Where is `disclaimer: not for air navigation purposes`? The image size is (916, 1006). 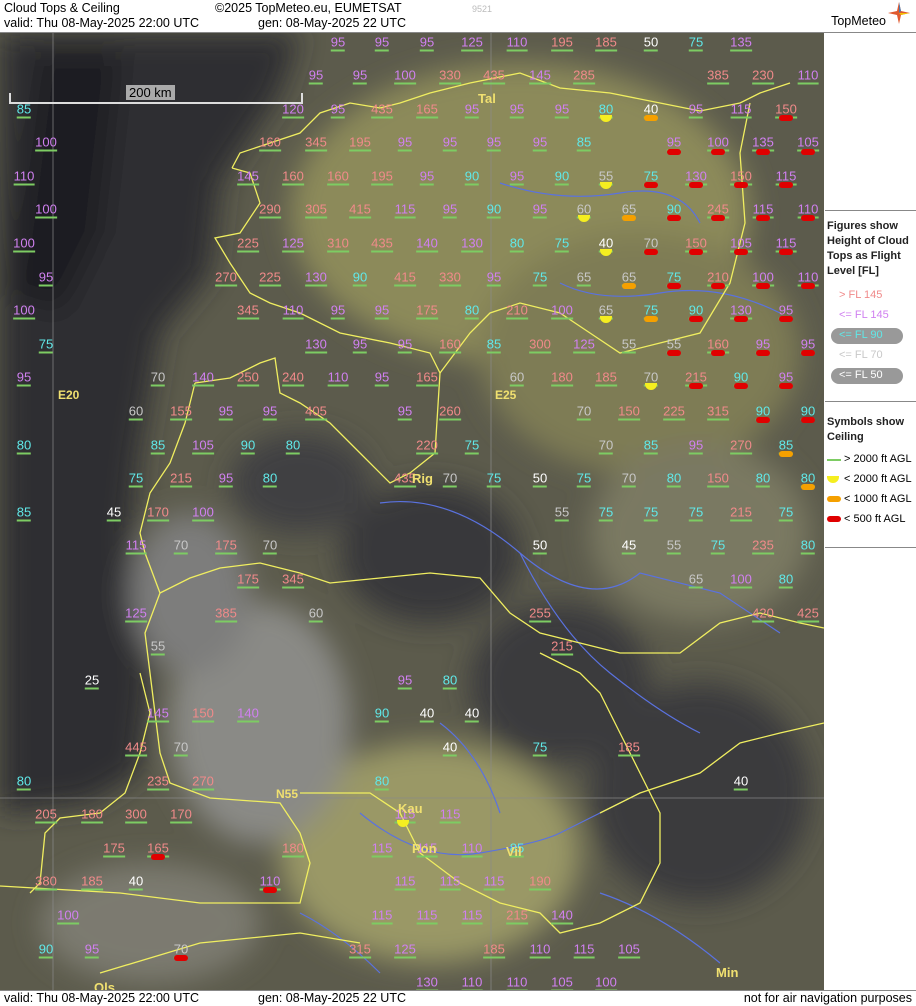 disclaimer: not for air navigation purposes is located at coordinates (827, 998).